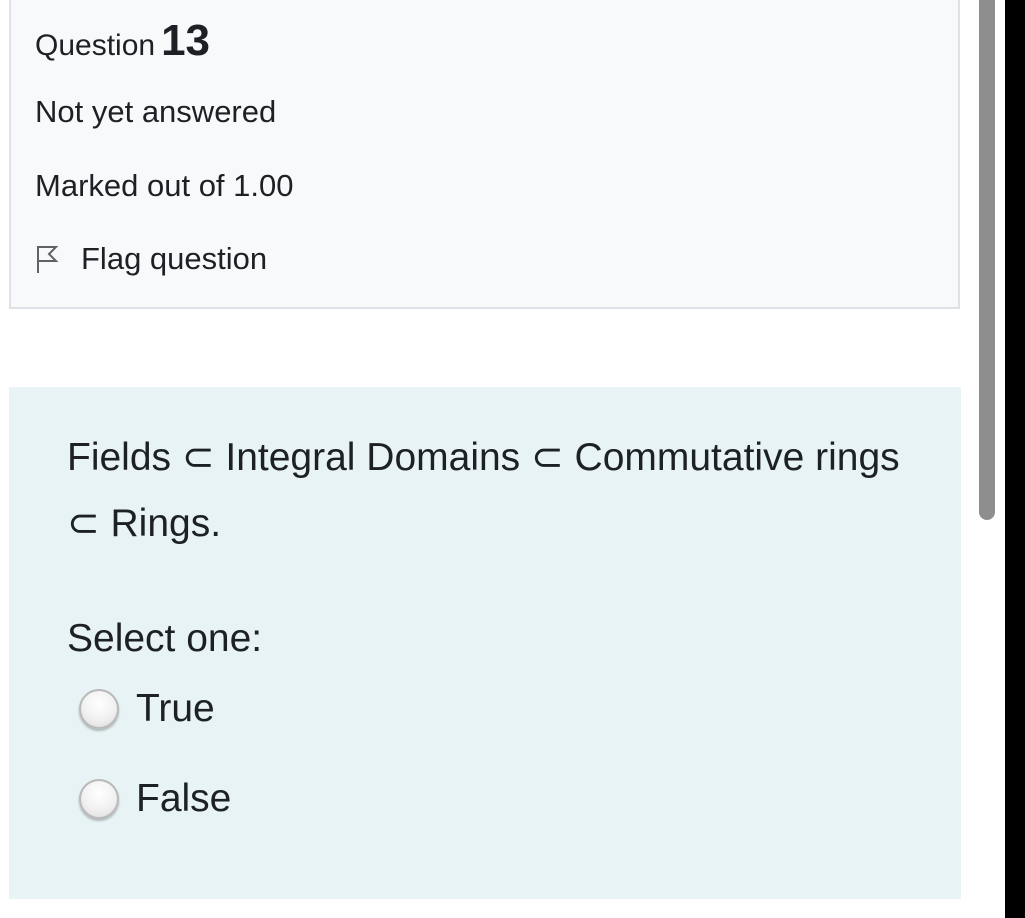  Describe the element at coordinates (186, 40) in the screenshot. I see `question-number: 13` at that location.